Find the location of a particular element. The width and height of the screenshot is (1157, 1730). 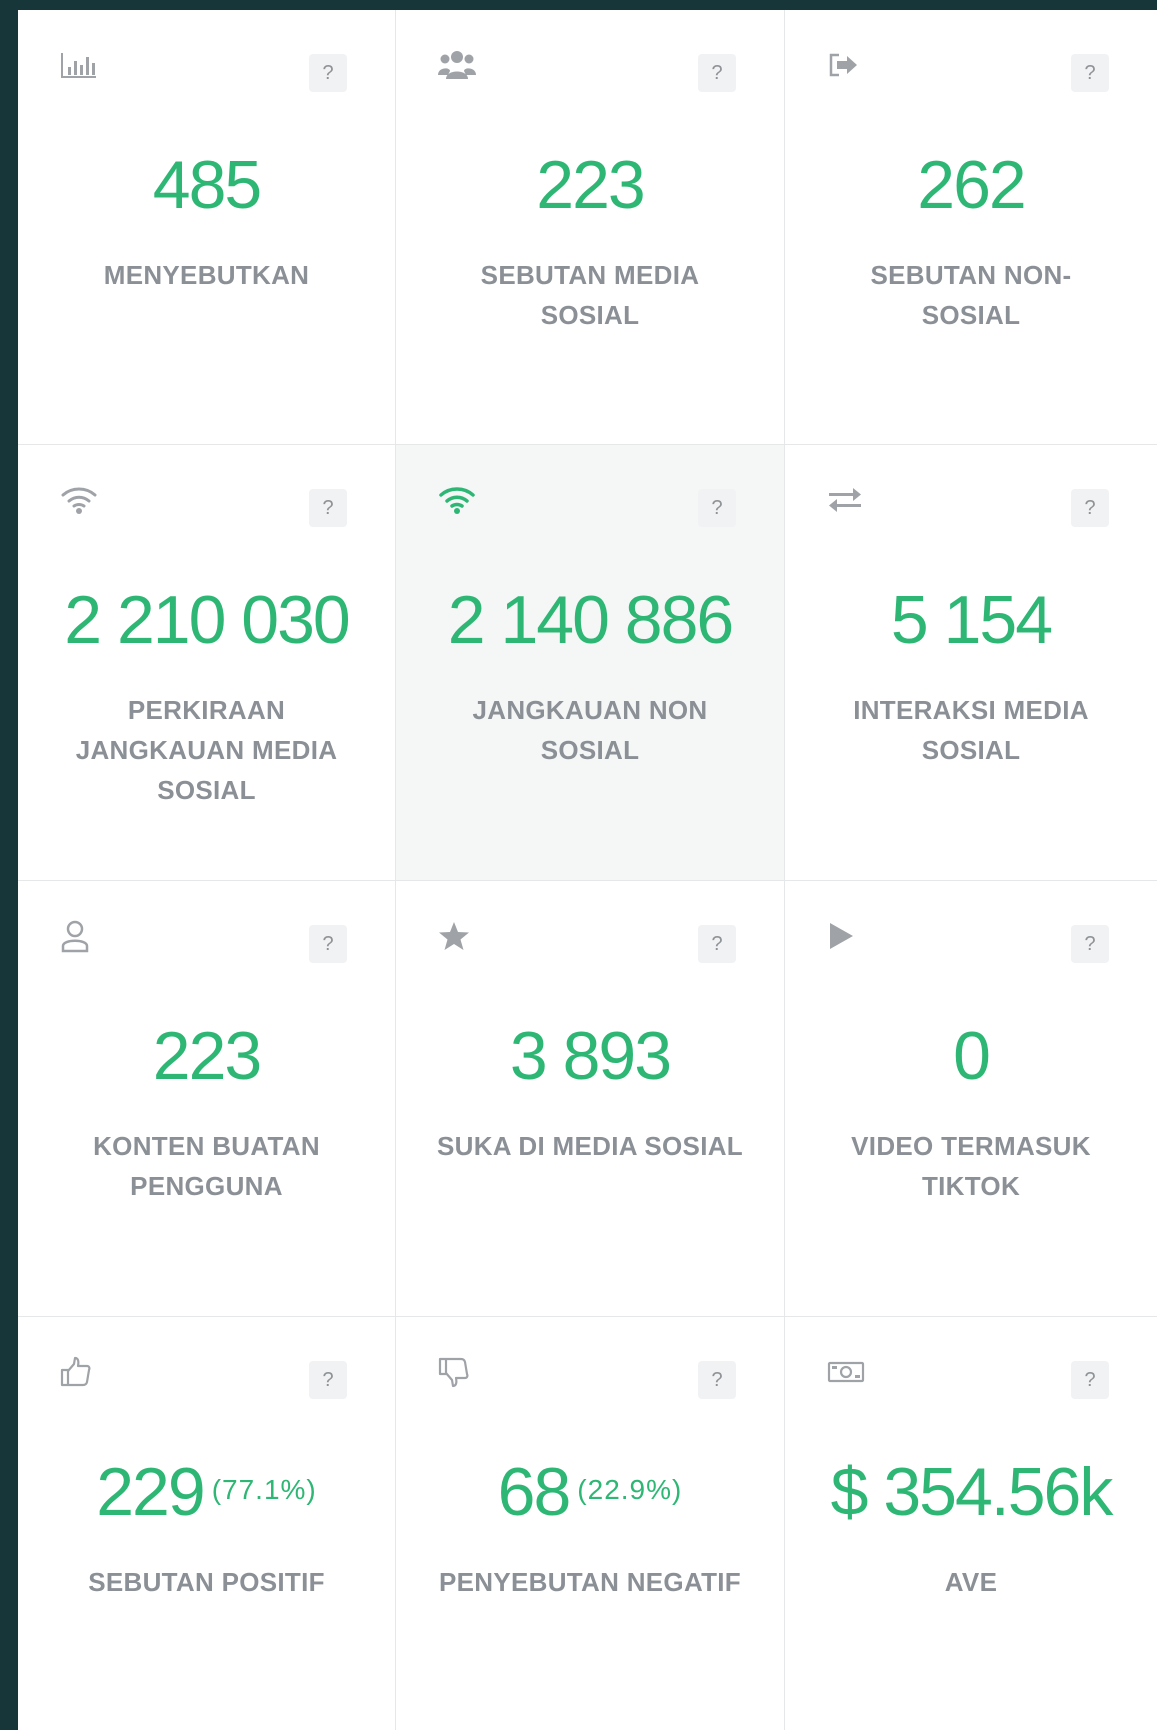

metric-tile-social-interactions: ? 5 154 INTERAKSI MEDIA SOSIAL is located at coordinates (971, 663).